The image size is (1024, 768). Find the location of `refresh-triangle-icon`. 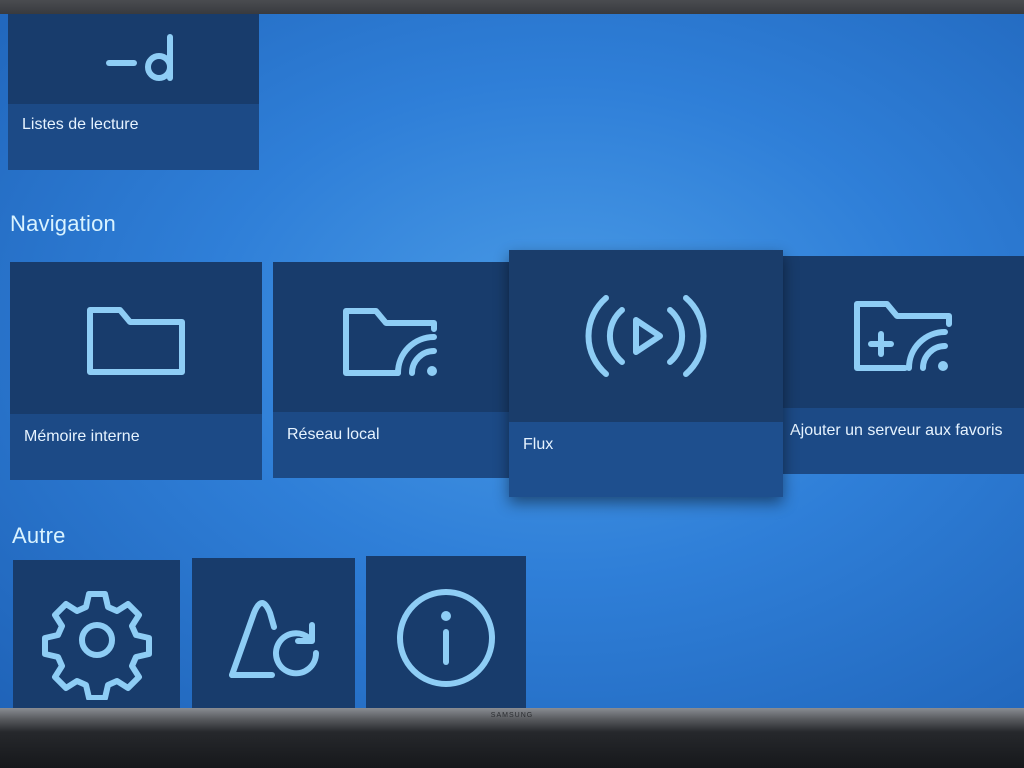

refresh-triangle-icon is located at coordinates (273, 639).